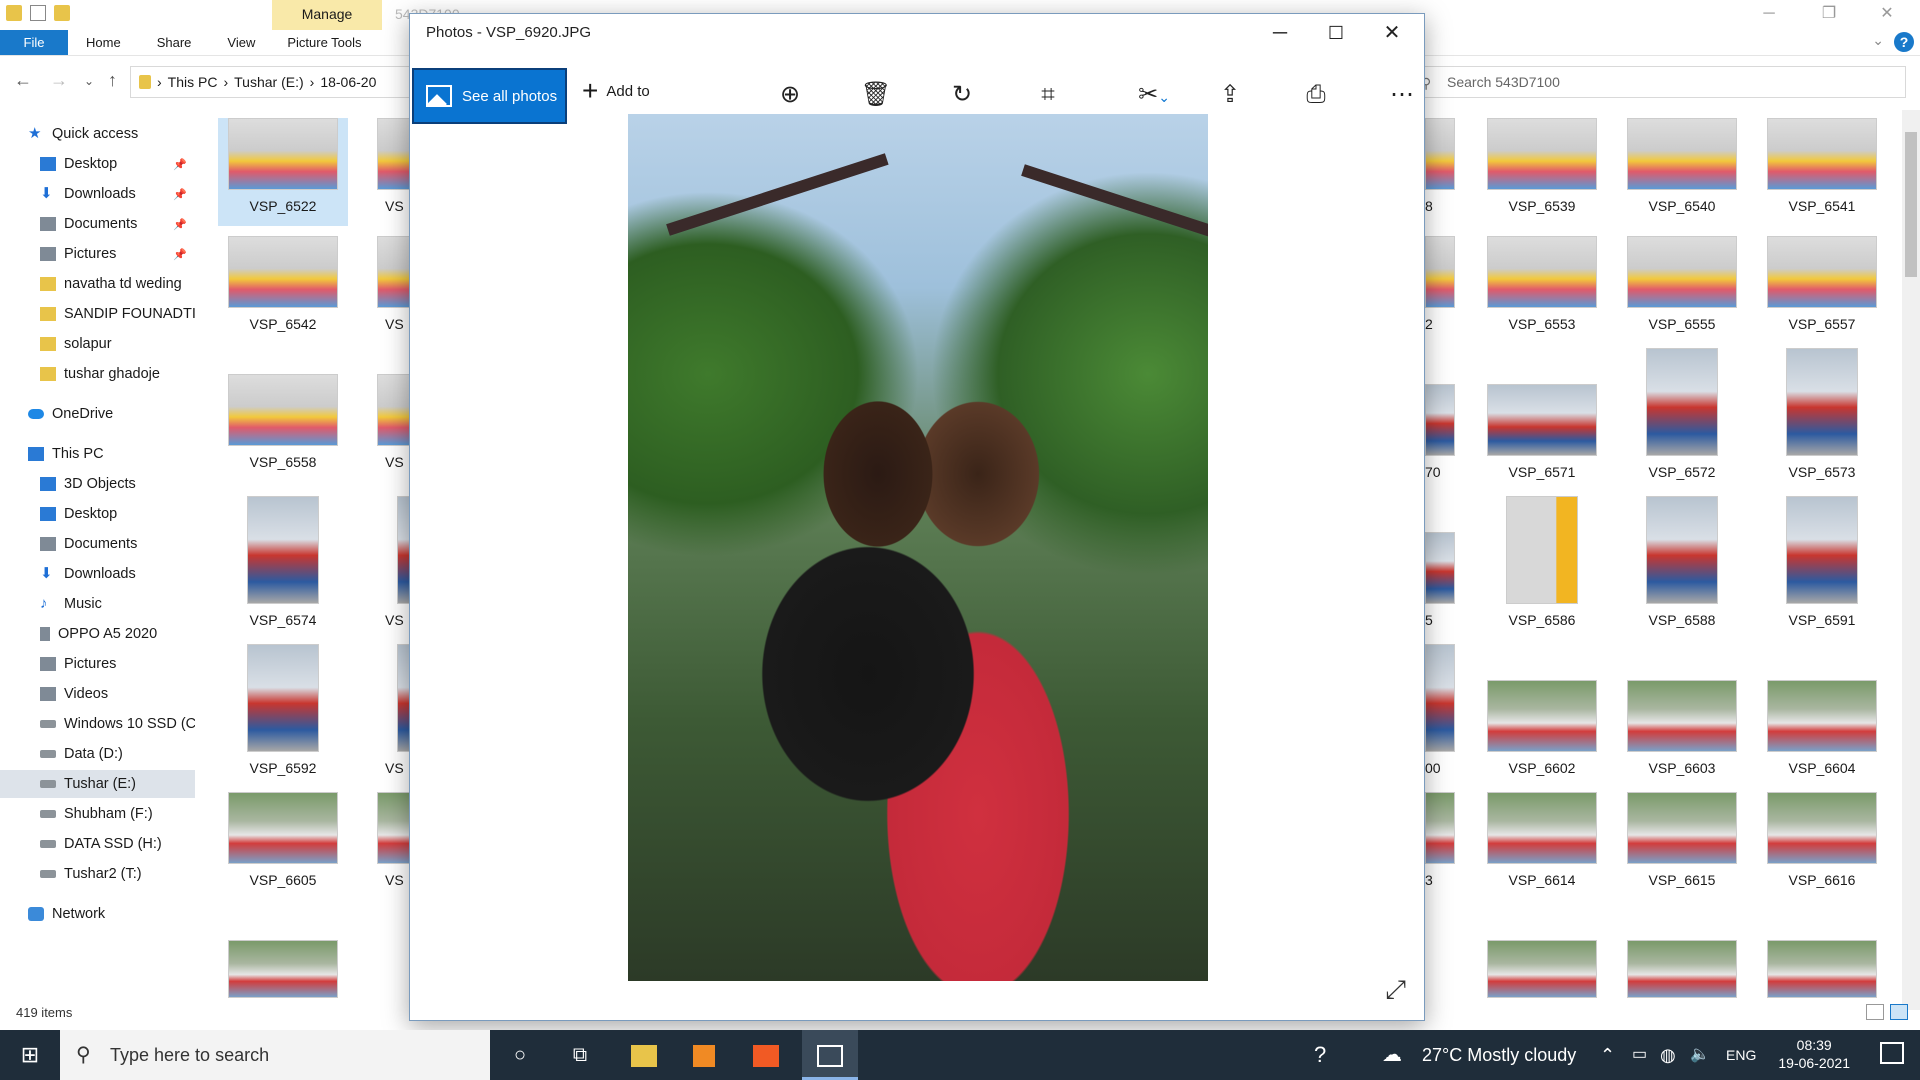 Image resolution: width=1920 pixels, height=1080 pixels. What do you see at coordinates (117, 724) in the screenshot?
I see `nav-drive-c: Windows 10 SSD (C` at bounding box center [117, 724].